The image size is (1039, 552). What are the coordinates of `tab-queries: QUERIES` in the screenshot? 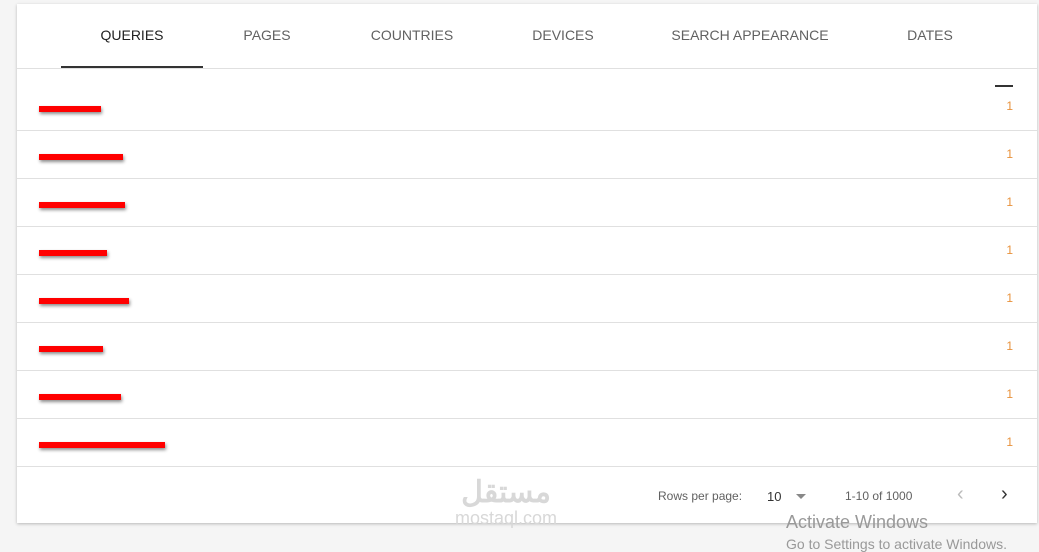 It's located at (132, 36).